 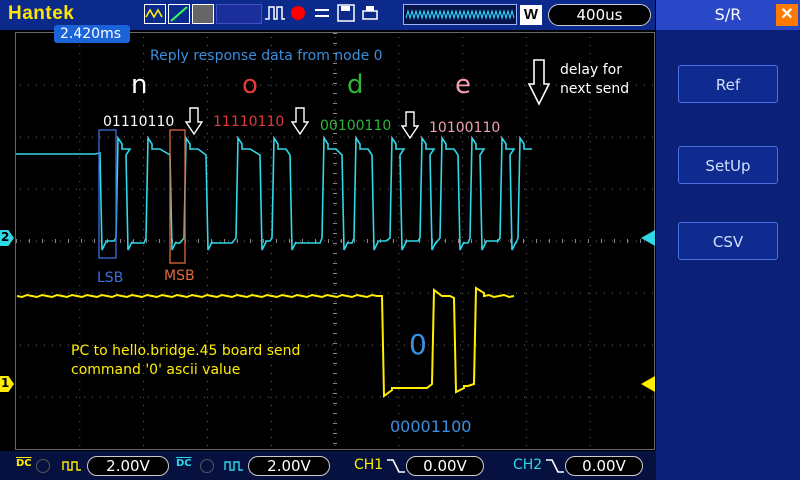 What do you see at coordinates (43, 466) in the screenshot?
I see `ch1-probe-icon` at bounding box center [43, 466].